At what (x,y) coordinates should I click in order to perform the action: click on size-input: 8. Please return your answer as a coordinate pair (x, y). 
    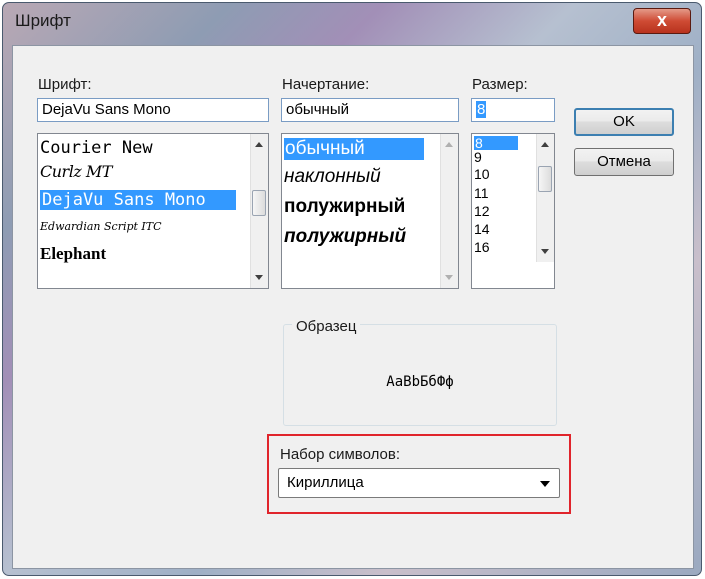
    Looking at the image, I should click on (513, 110).